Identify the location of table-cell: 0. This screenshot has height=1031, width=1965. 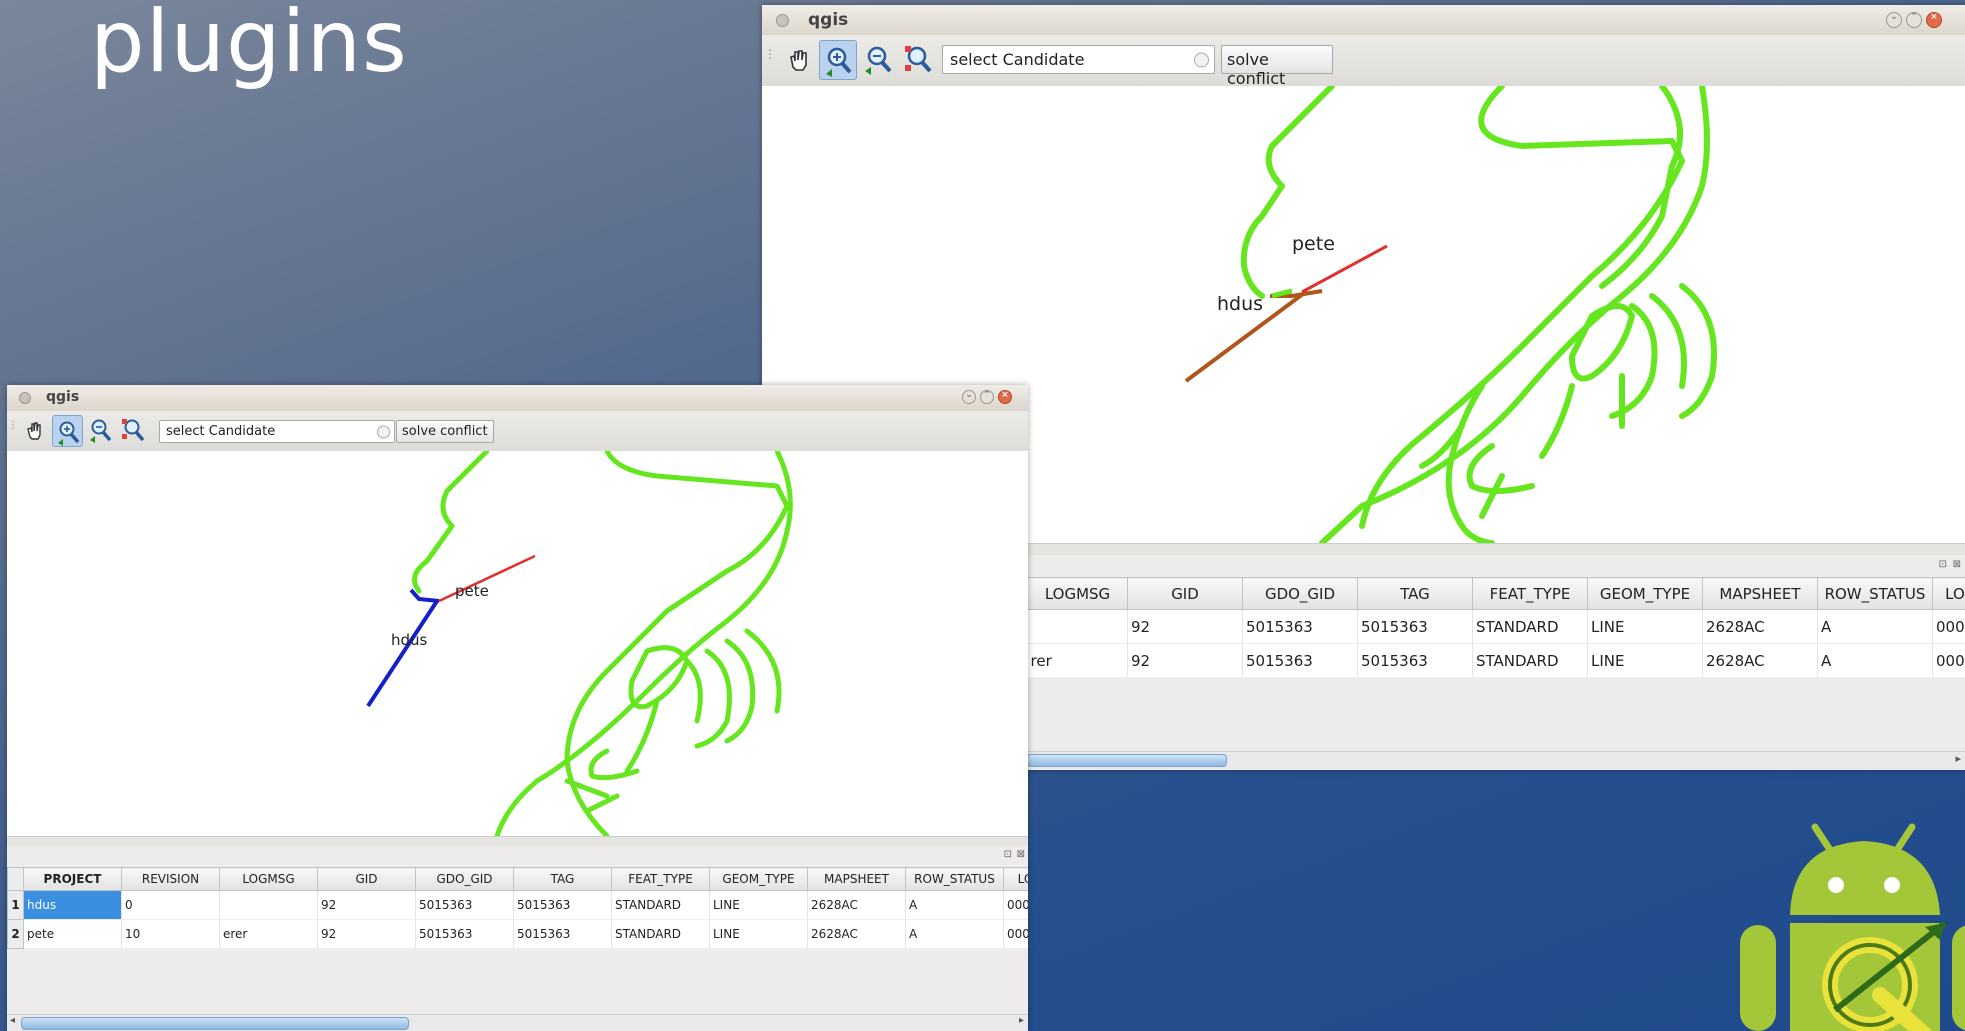
(170, 905).